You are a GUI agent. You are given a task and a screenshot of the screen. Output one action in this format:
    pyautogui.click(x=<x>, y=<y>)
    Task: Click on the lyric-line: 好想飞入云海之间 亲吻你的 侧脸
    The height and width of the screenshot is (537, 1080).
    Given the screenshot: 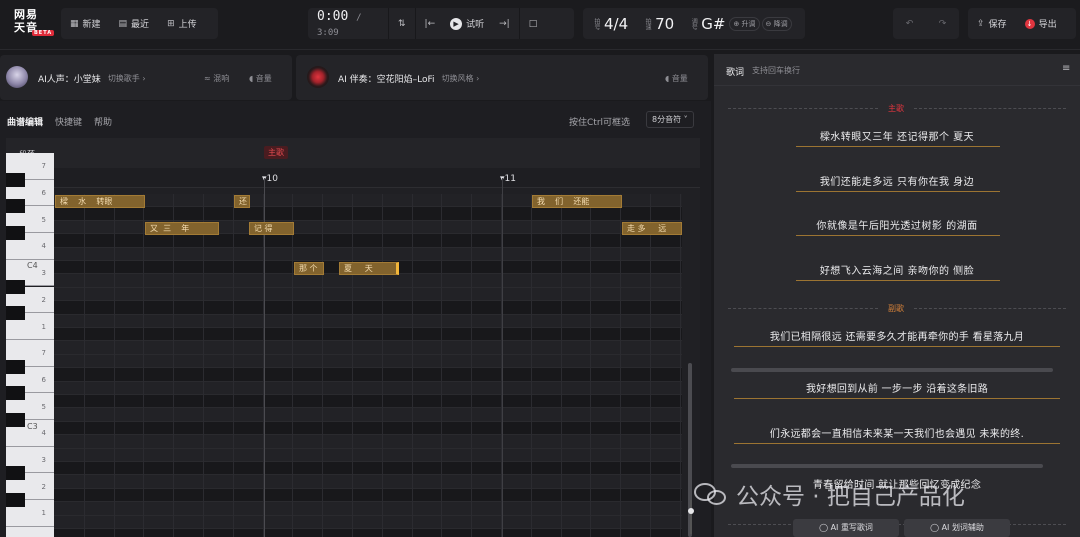 What is the action you would take?
    pyautogui.click(x=897, y=269)
    